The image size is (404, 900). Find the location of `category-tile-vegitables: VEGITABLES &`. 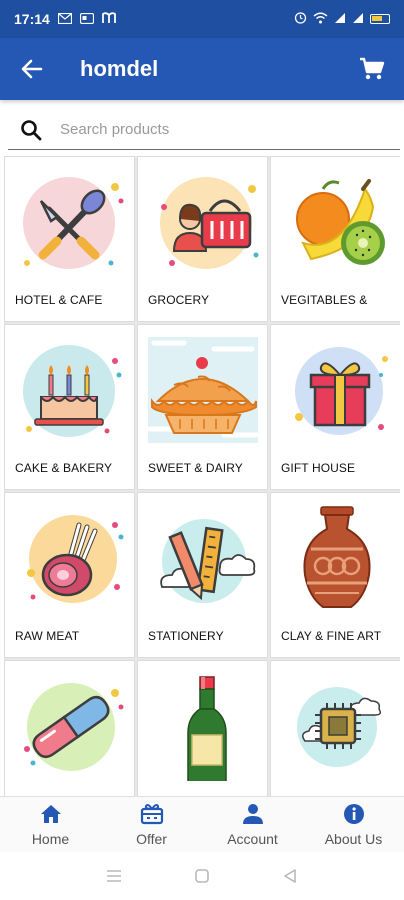

category-tile-vegitables: VEGITABLES & is located at coordinates (335, 239).